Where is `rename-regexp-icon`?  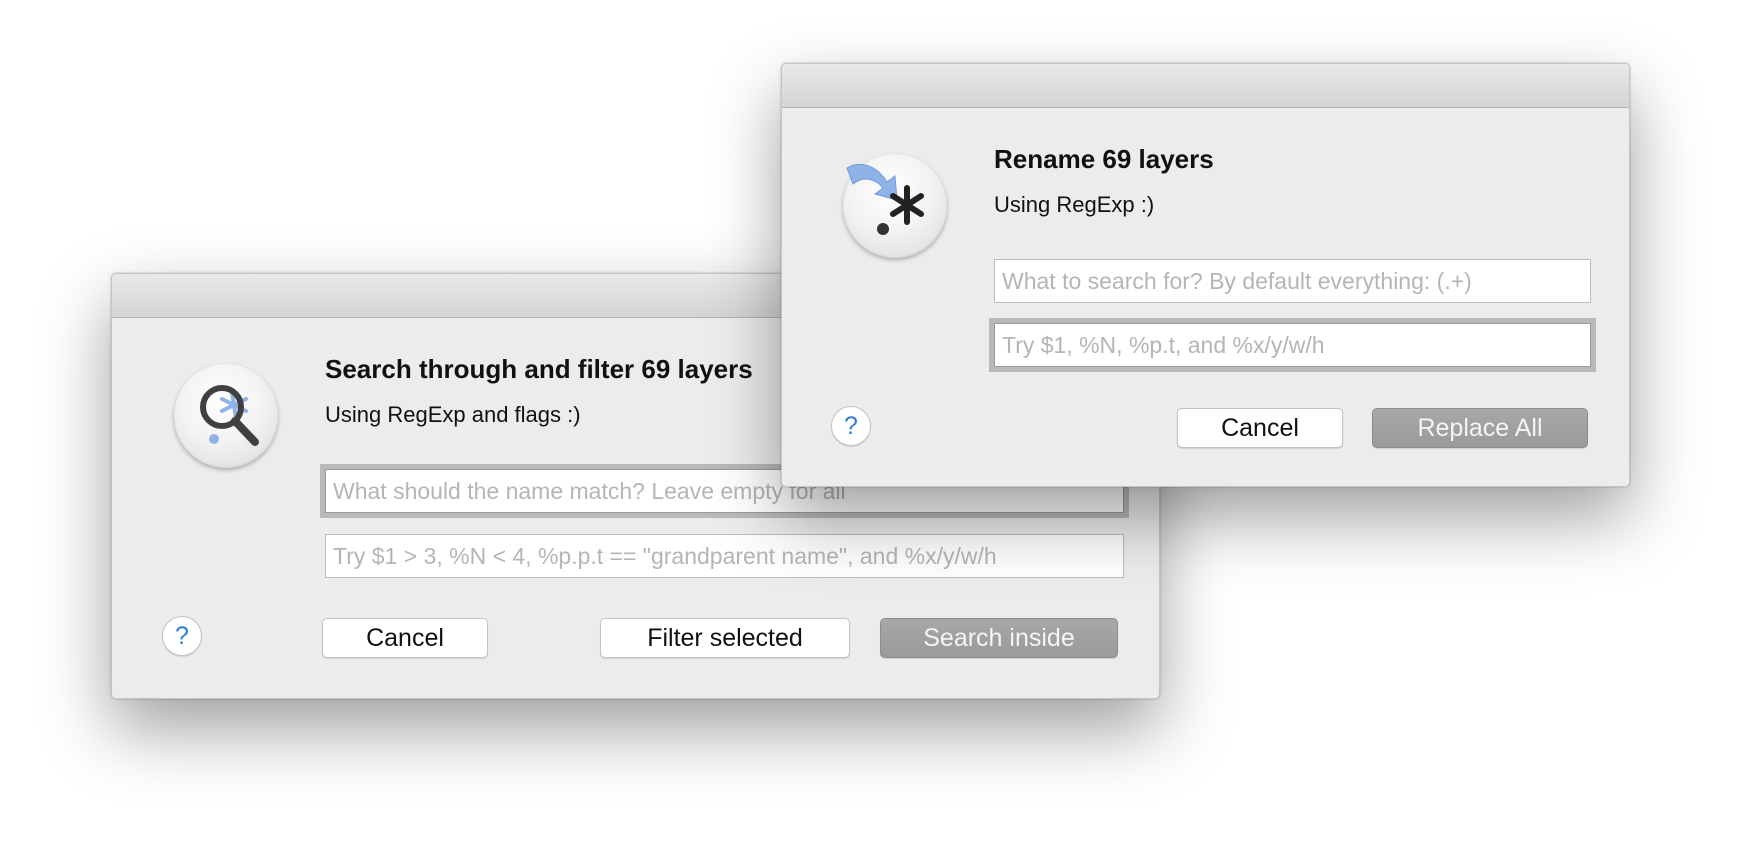
rename-regexp-icon is located at coordinates (885, 199).